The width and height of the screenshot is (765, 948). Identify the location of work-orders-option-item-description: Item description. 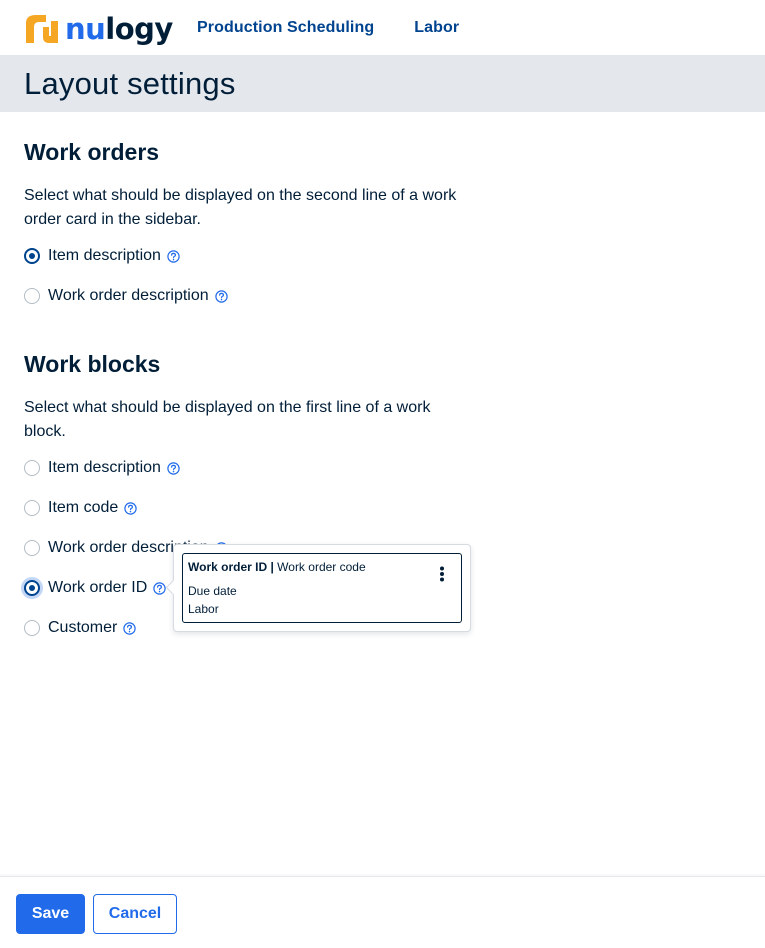
(102, 256).